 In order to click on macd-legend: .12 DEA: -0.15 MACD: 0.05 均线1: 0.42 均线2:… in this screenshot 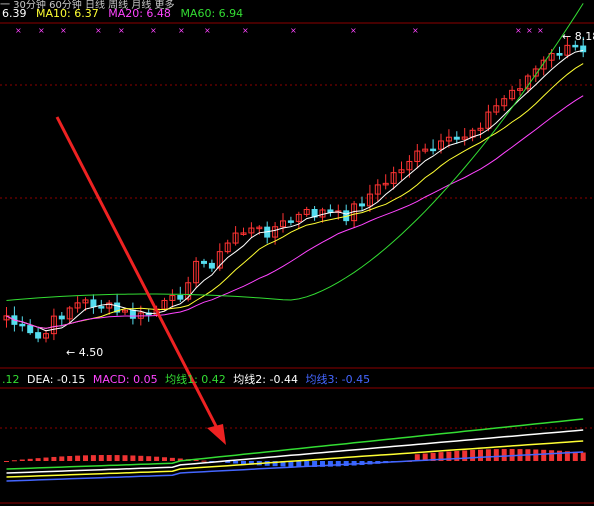, I will do `click(188, 379)`.